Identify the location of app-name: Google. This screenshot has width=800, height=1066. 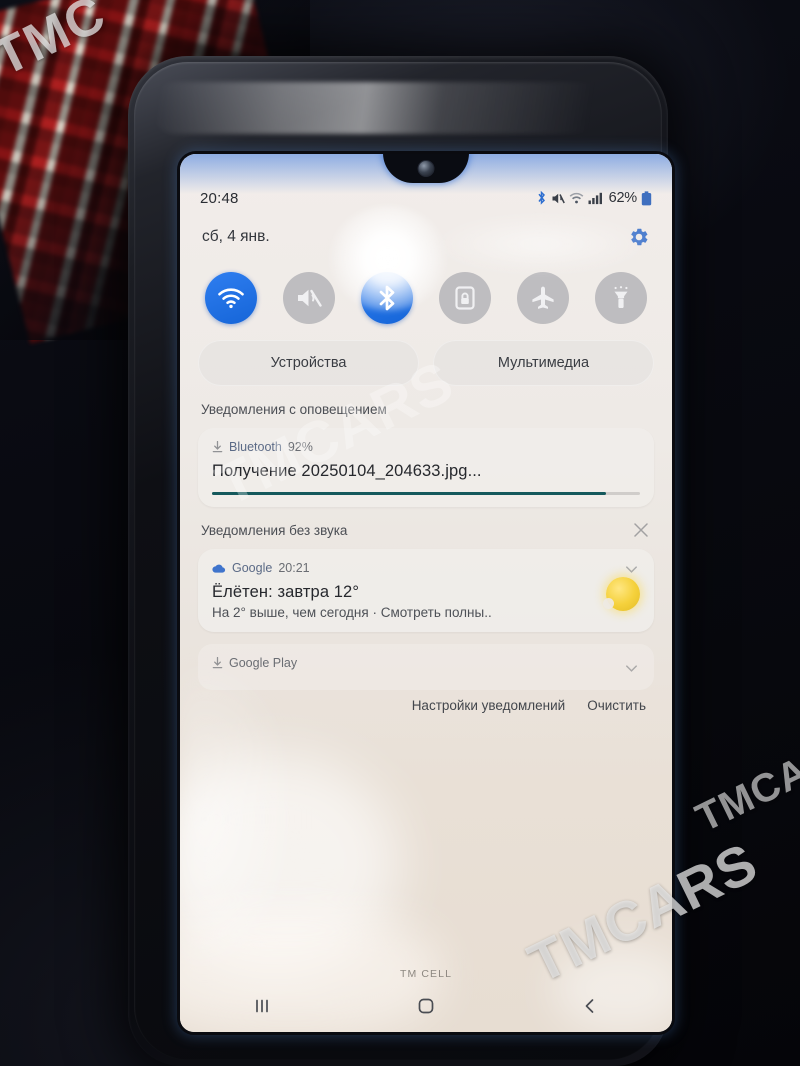
(252, 568).